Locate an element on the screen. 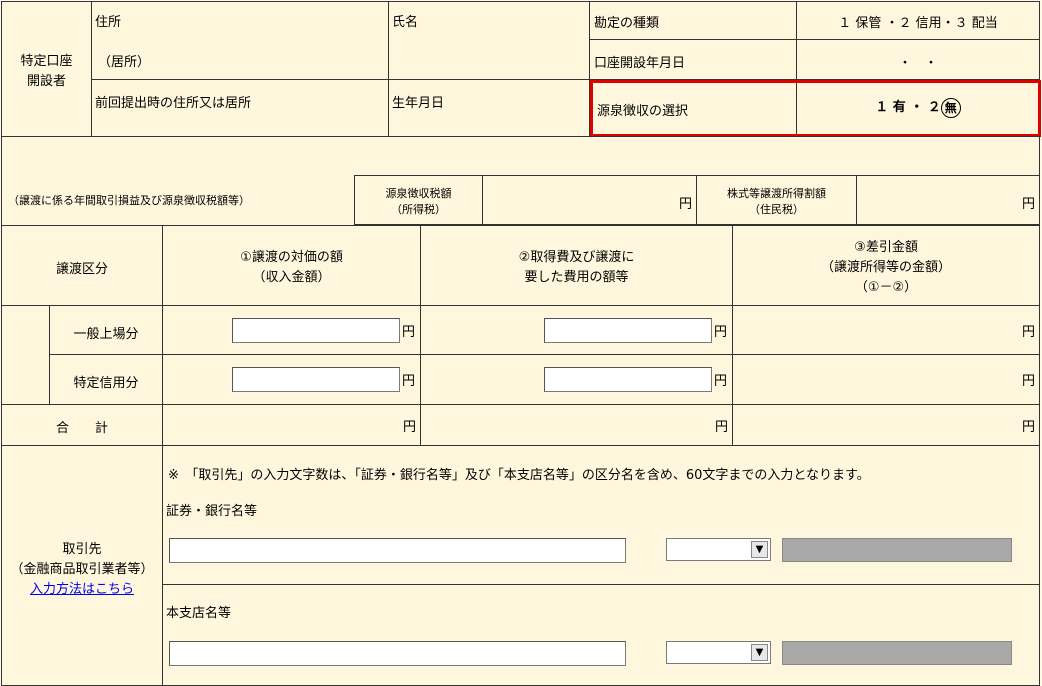 Image resolution: width=1042 pixels, height=686 pixels. row1-col2-cell: 円 is located at coordinates (576, 330).